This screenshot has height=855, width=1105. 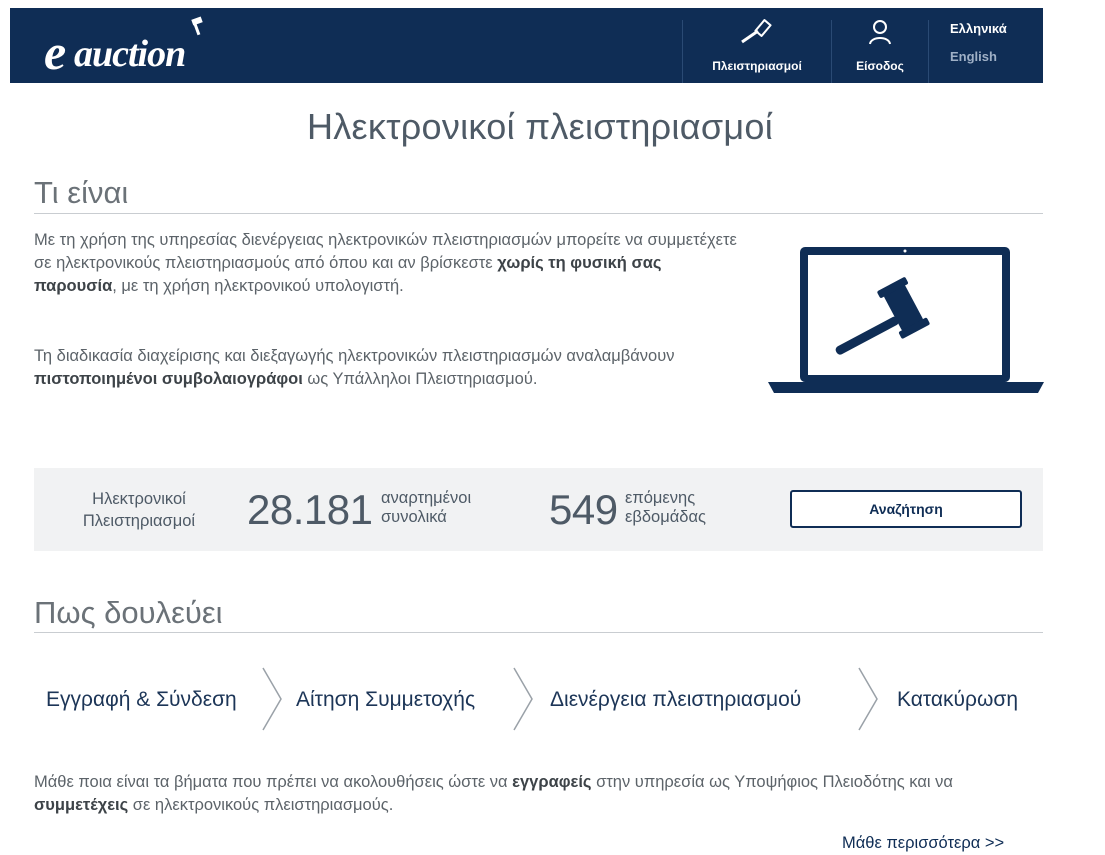 What do you see at coordinates (973, 56) in the screenshot?
I see `lang-english: English` at bounding box center [973, 56].